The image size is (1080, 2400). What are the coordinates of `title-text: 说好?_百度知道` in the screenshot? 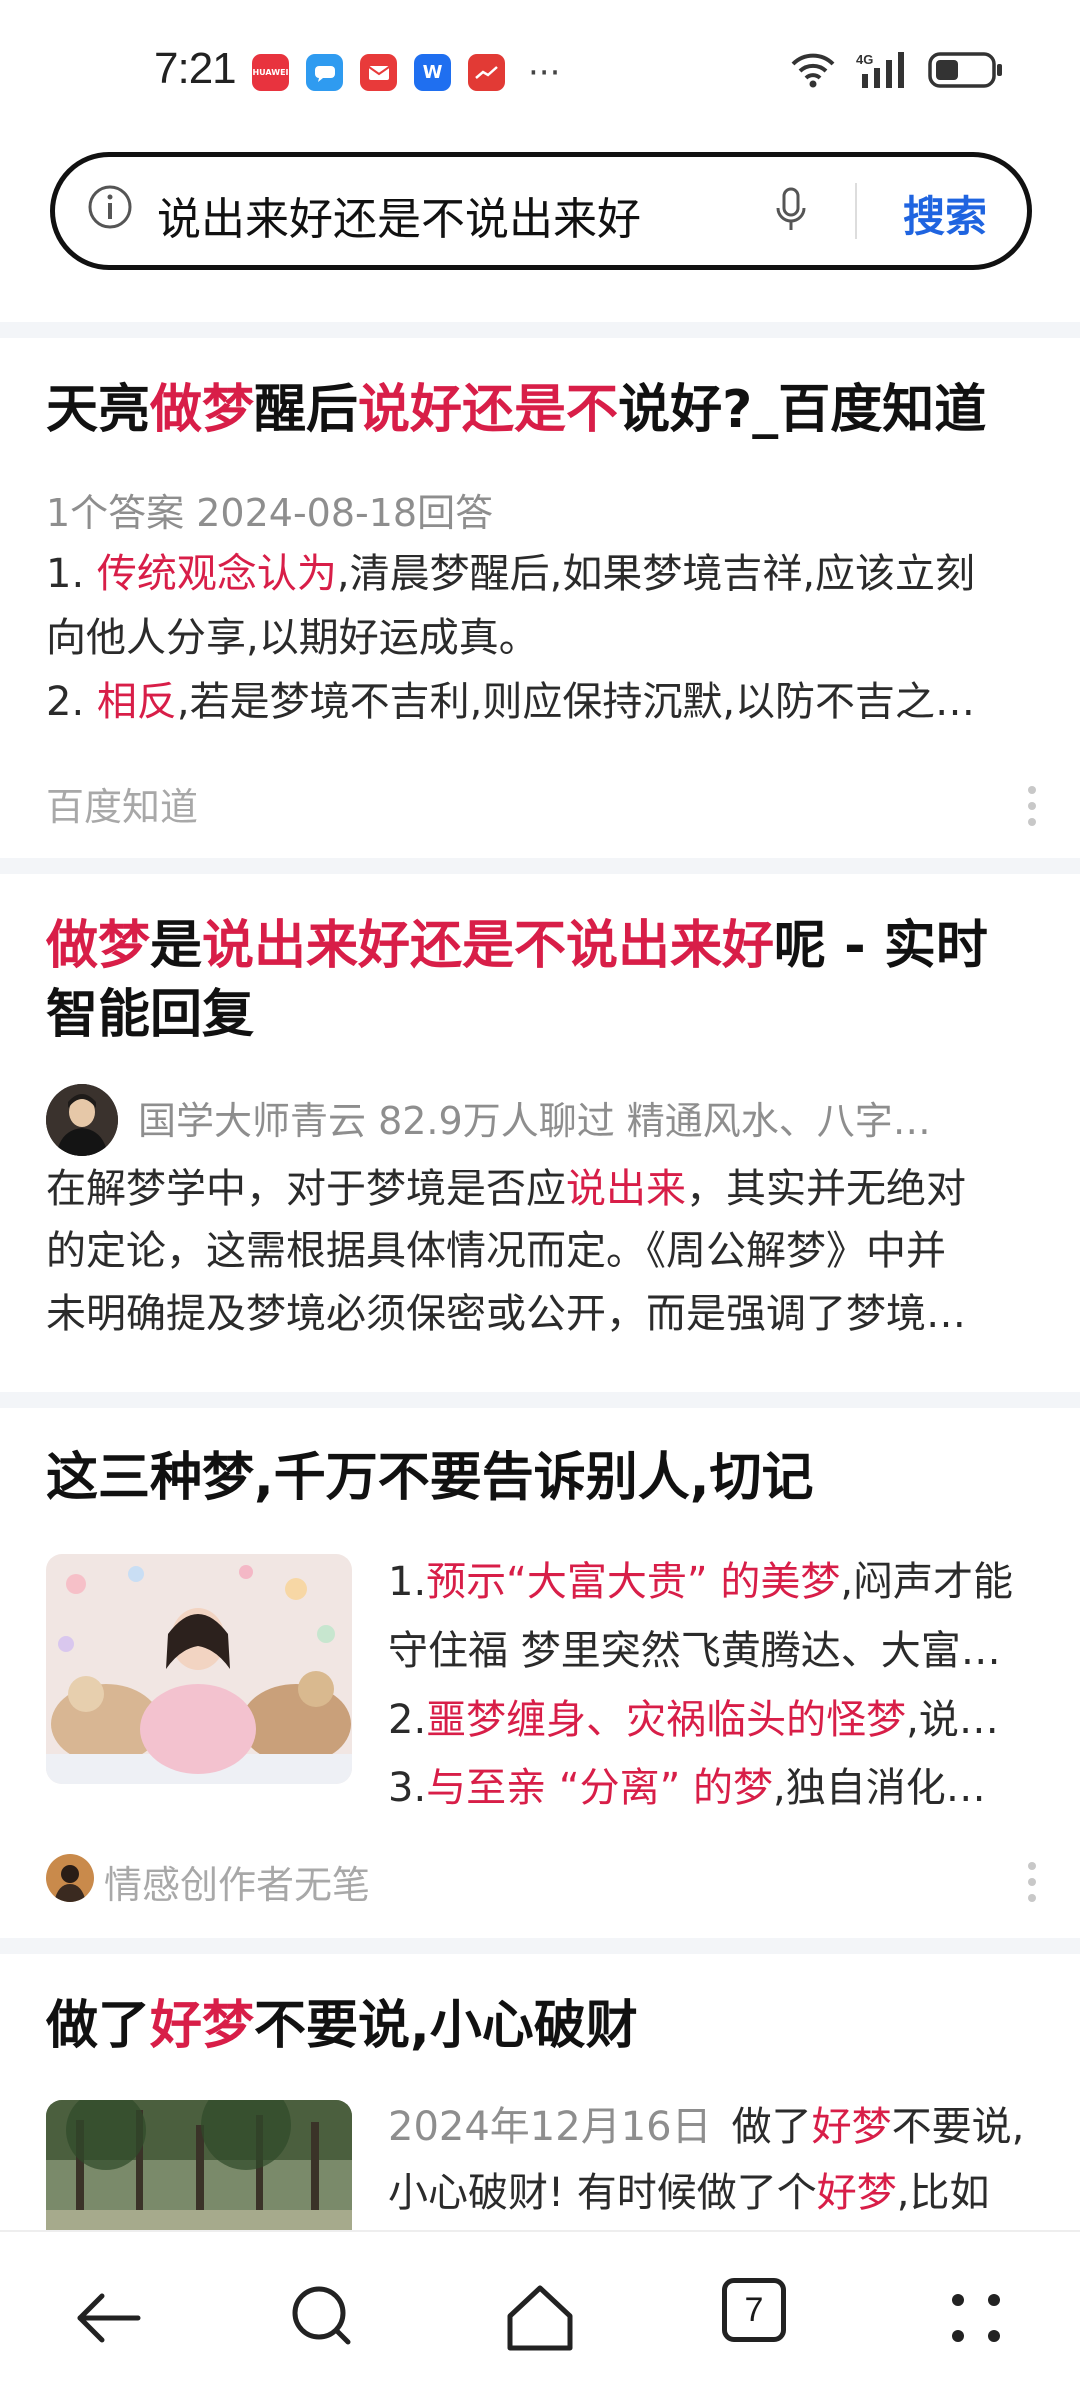 It's located at (802, 410).